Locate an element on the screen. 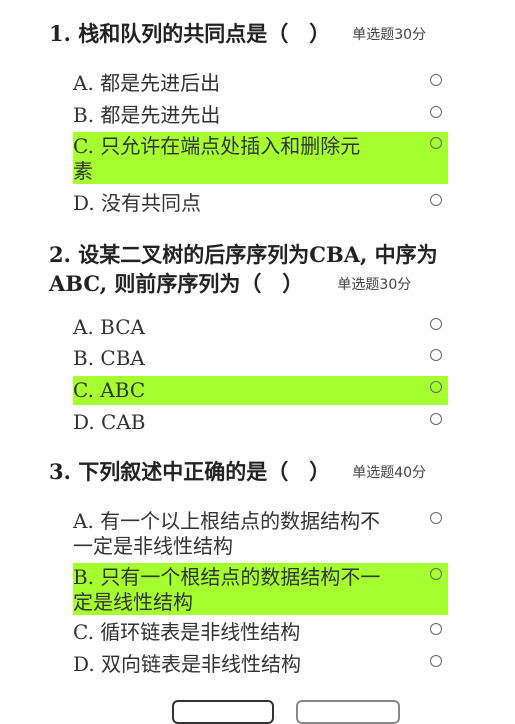 The height and width of the screenshot is (724, 515). option-label: C. 循环链表是非线性结构 is located at coordinates (187, 632).